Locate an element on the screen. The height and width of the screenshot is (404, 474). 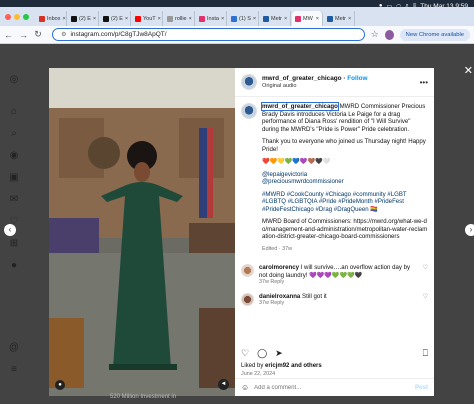
previous-post-icon: ‹ is located at coordinates (10, 230).